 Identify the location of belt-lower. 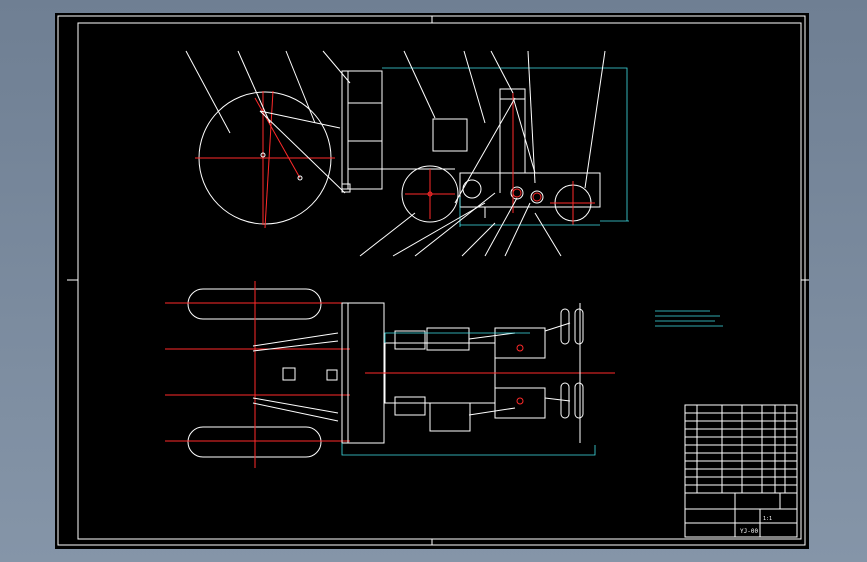
(492, 411).